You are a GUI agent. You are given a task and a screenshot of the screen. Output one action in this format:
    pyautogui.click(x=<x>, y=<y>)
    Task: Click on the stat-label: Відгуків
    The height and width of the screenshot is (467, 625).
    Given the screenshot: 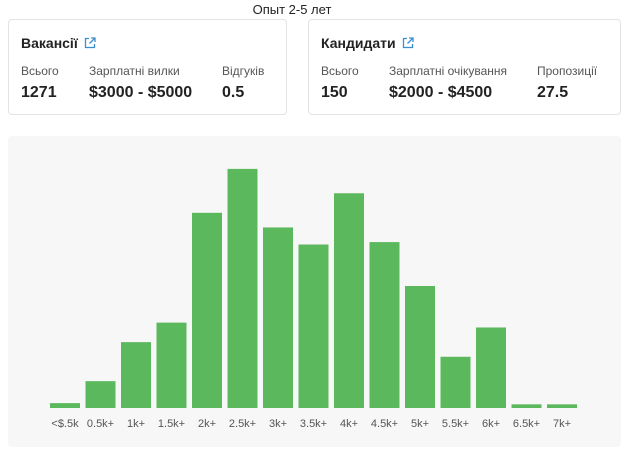 What is the action you would take?
    pyautogui.click(x=243, y=71)
    